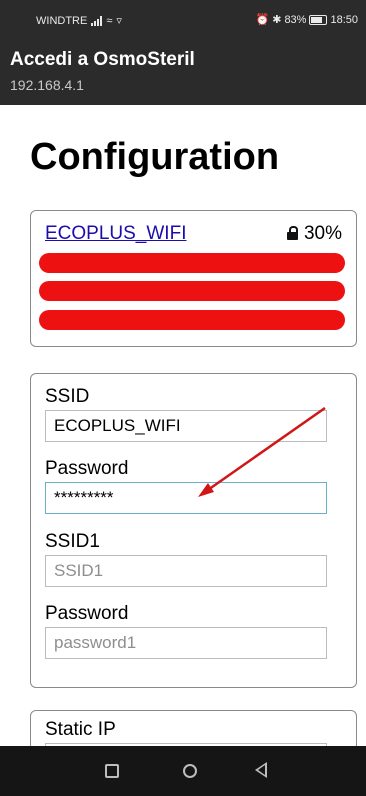  What do you see at coordinates (186, 498) in the screenshot?
I see `password-input` at bounding box center [186, 498].